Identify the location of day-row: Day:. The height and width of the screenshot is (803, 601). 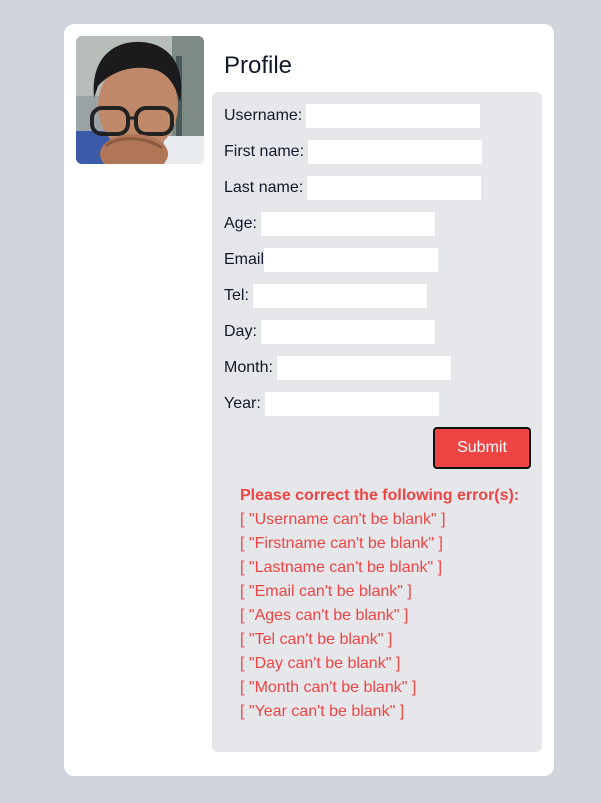
(329, 332).